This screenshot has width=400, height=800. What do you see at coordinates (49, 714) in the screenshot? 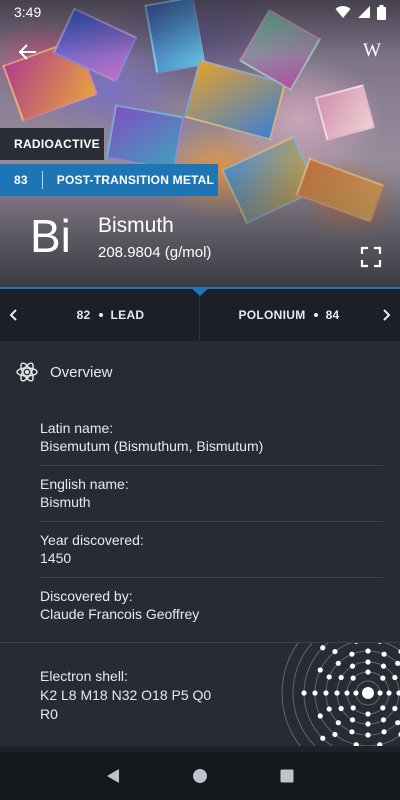
I see `electron-shell-value-continued: R0` at bounding box center [49, 714].